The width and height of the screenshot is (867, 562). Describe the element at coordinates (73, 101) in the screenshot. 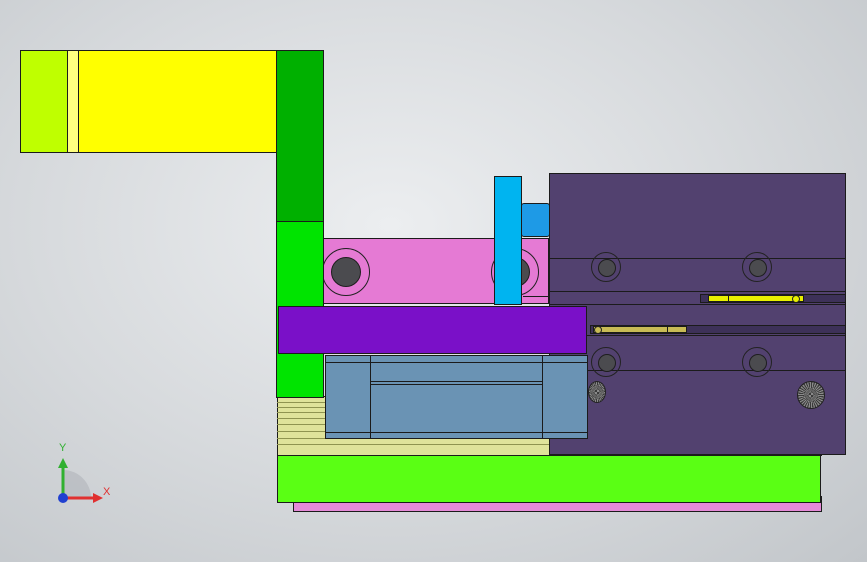

I see `top-bracket-strip` at that location.